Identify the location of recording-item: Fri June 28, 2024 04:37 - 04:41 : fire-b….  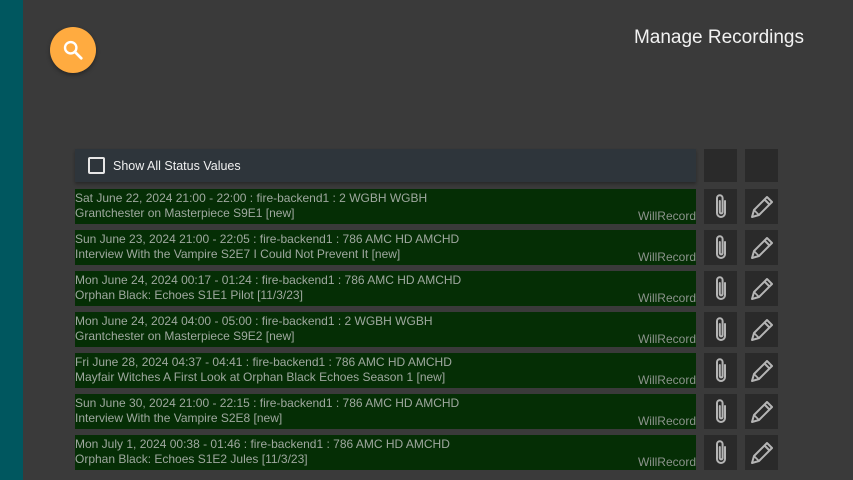
(385, 370).